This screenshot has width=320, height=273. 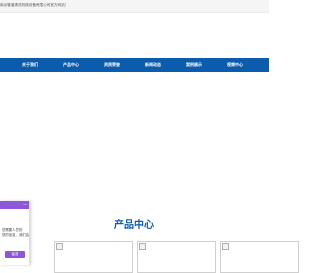 What do you see at coordinates (34, 5) in the screenshot?
I see `welcome-text: 南京管道清洗机械设备有限公司官方网站！` at bounding box center [34, 5].